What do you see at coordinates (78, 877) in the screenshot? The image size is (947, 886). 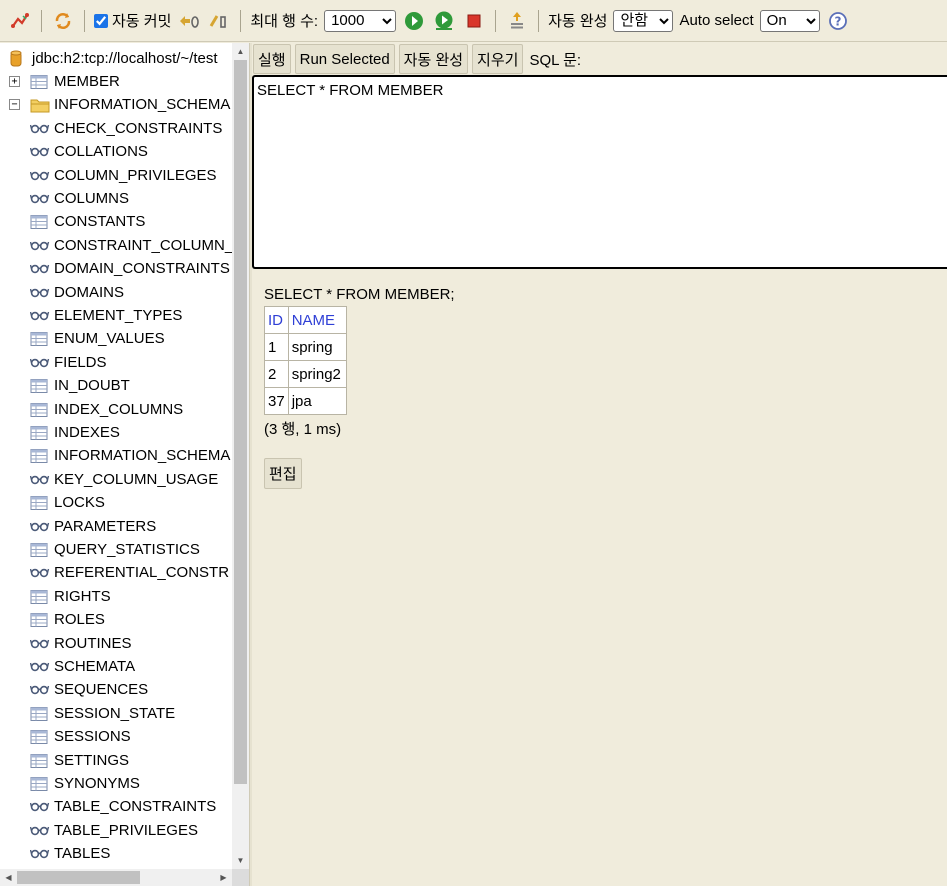 I see `scroll-thumb-horizontal` at bounding box center [78, 877].